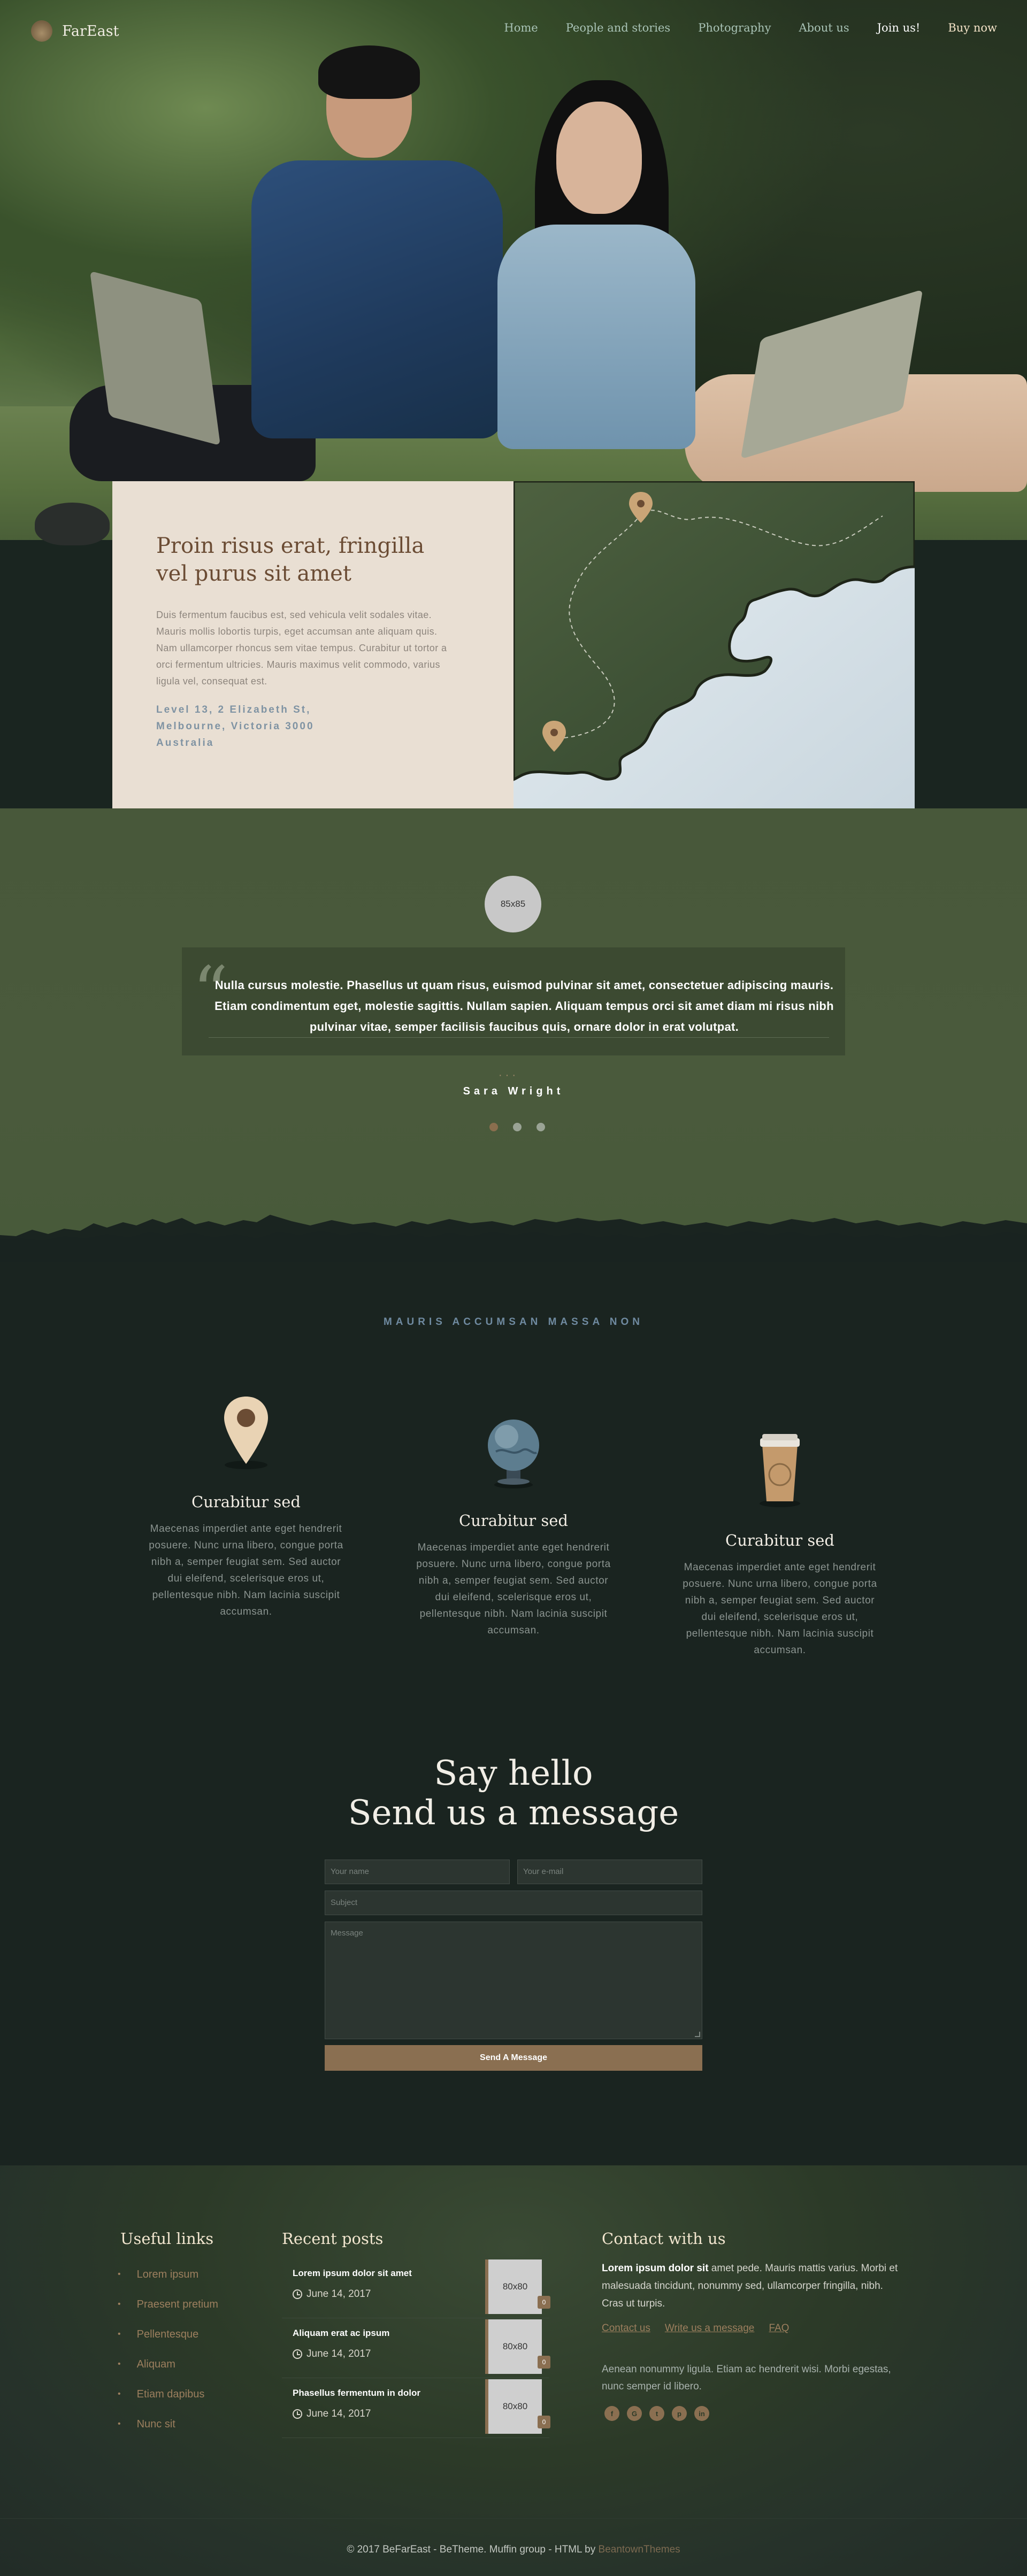 Image resolution: width=1027 pixels, height=2576 pixels. Describe the element at coordinates (42, 31) in the screenshot. I see `brand-logo-icon` at that location.